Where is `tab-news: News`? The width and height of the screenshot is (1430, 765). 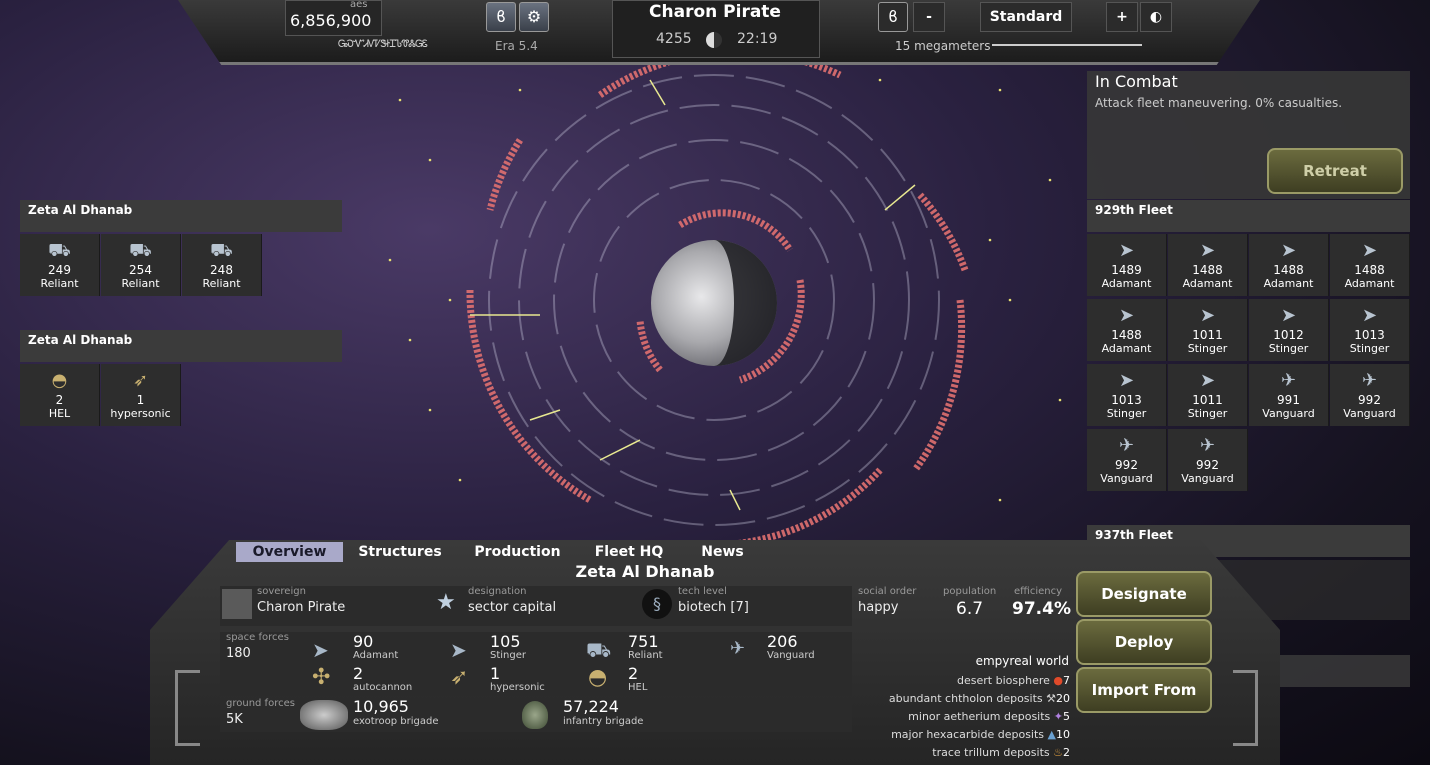 tab-news: News is located at coordinates (722, 552).